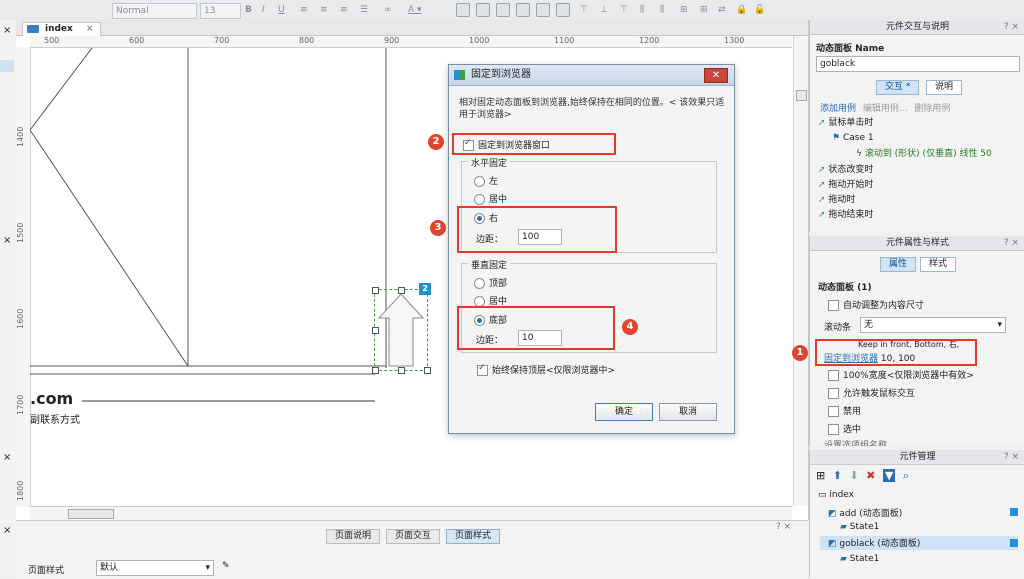 Image resolution: width=1024 pixels, height=579 pixels. I want to click on tab-index: index ×, so click(61, 29).